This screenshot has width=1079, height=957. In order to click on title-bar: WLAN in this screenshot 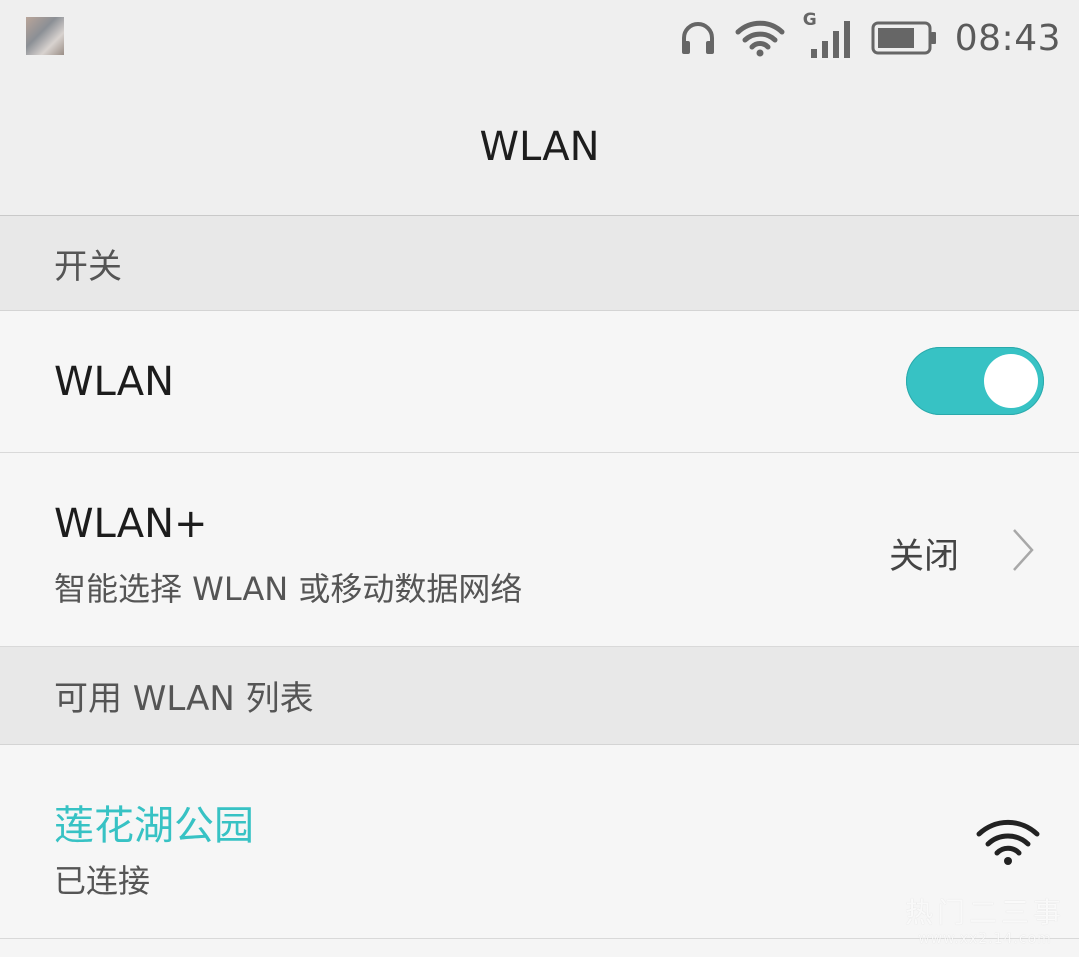, I will do `click(539, 147)`.